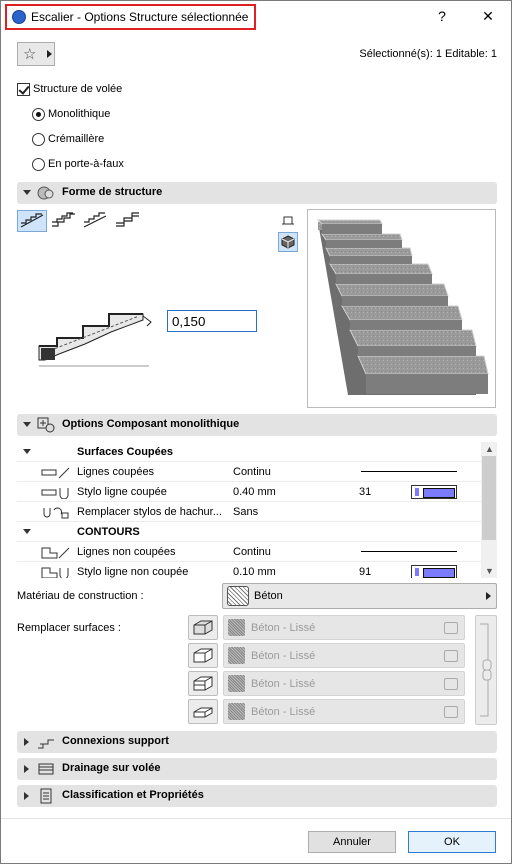  What do you see at coordinates (122, 492) in the screenshot?
I see `row-label: Stylo ligne coupée` at bounding box center [122, 492].